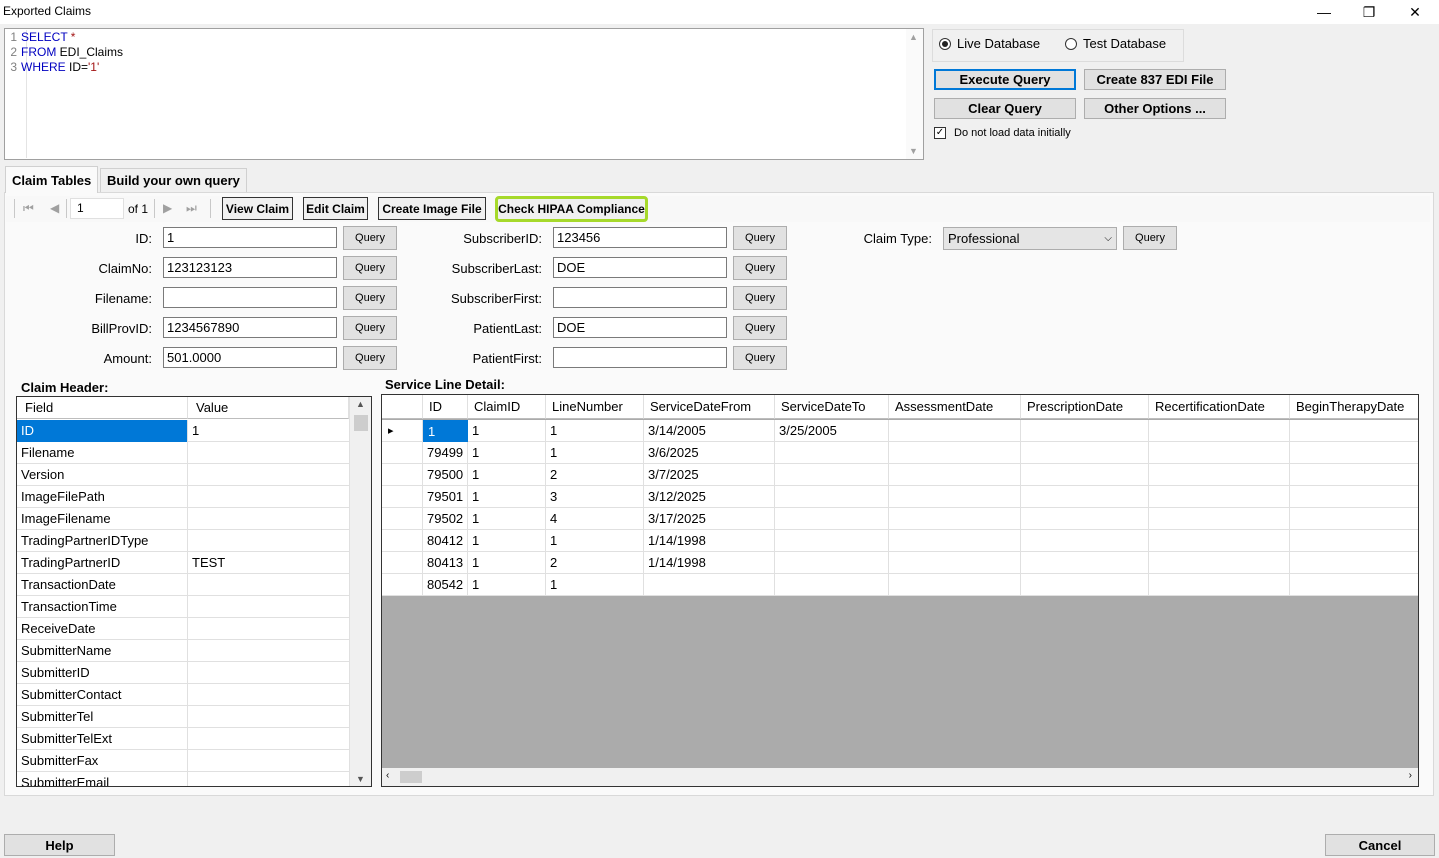  Describe the element at coordinates (900, 475) in the screenshot. I see `table-row: 79500 1 2 3/7/2025` at that location.